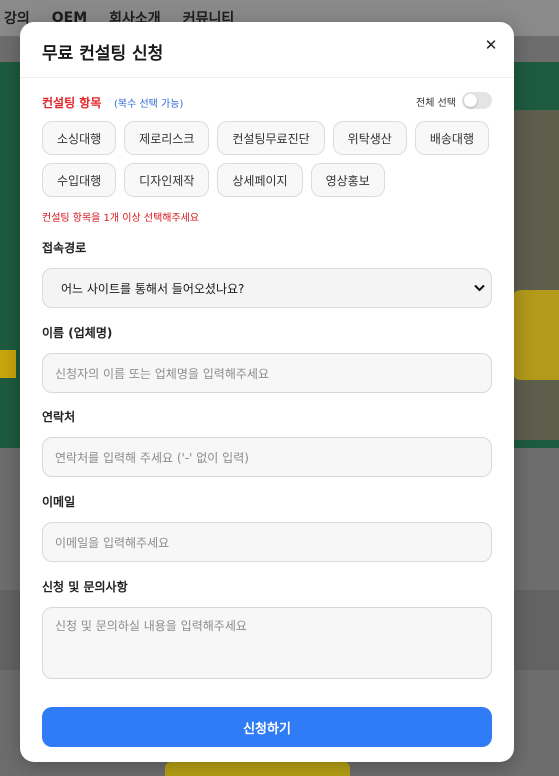  Describe the element at coordinates (535, 335) in the screenshot. I see `background-hero-illustration-accent` at that location.